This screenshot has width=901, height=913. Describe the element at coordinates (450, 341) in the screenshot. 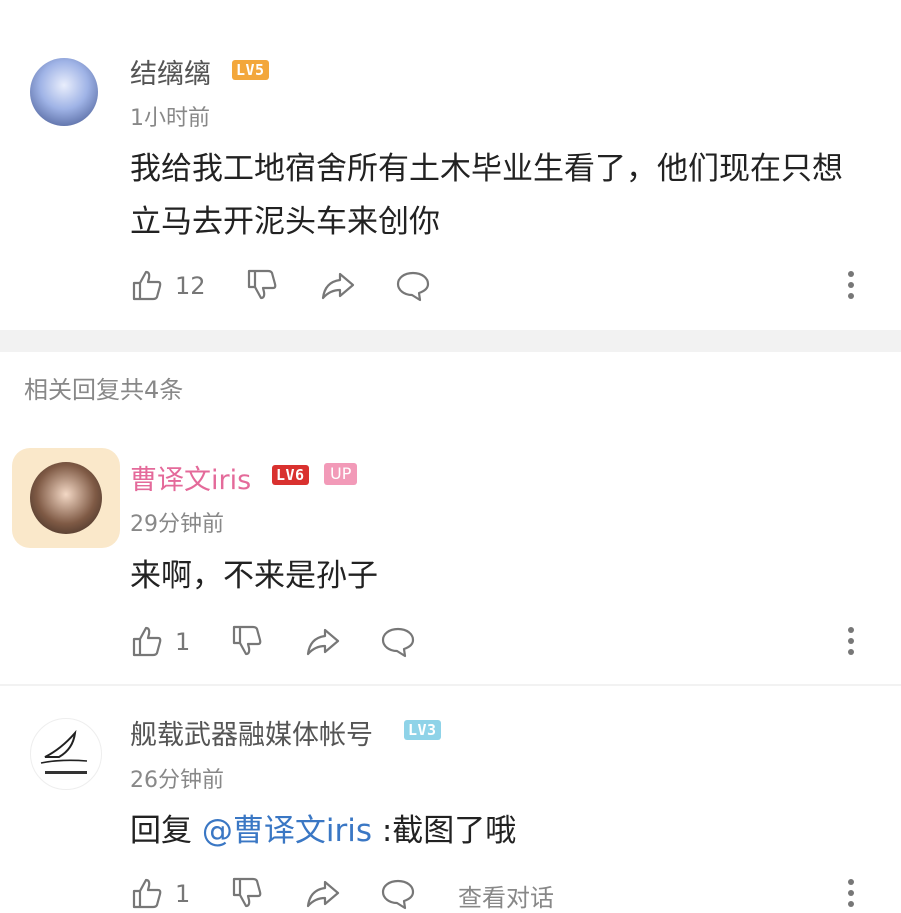

I see `section-divider` at that location.